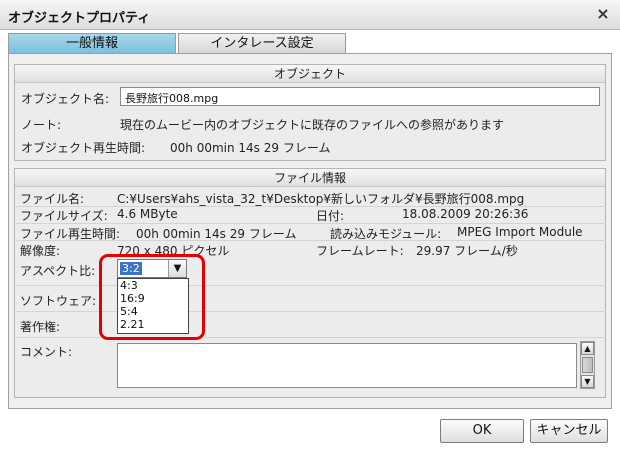 The image size is (620, 451). Describe the element at coordinates (360, 96) in the screenshot. I see `object-name-field: 長野旅行008.mpg` at that location.